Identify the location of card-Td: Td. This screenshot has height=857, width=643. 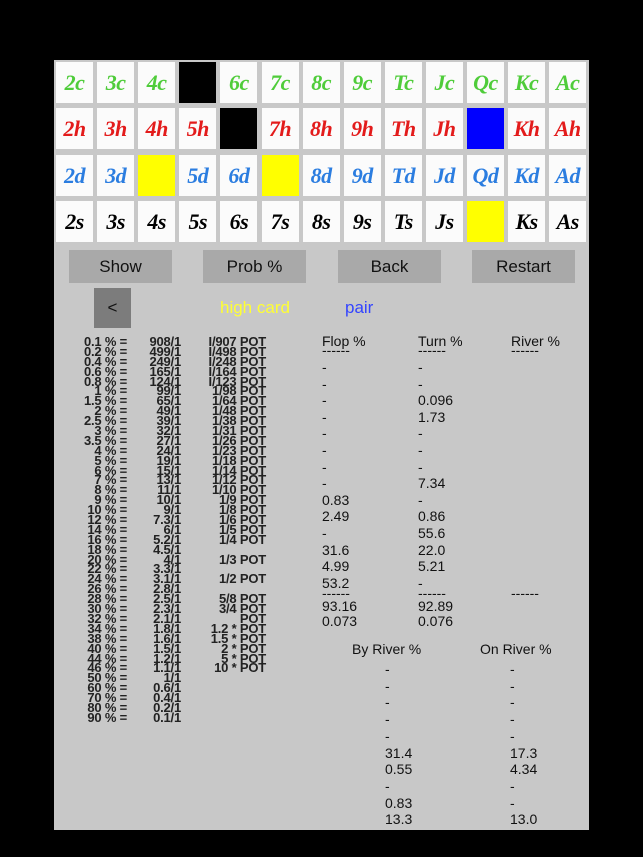
(403, 175).